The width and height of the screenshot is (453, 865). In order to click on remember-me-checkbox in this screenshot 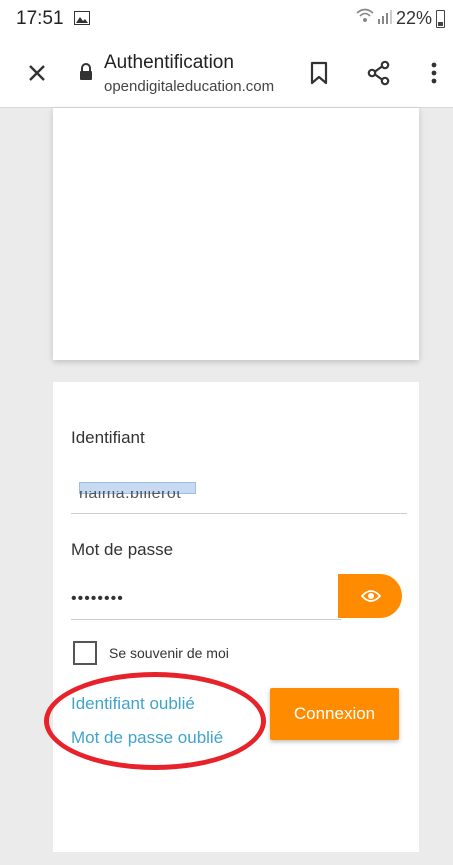, I will do `click(85, 653)`.